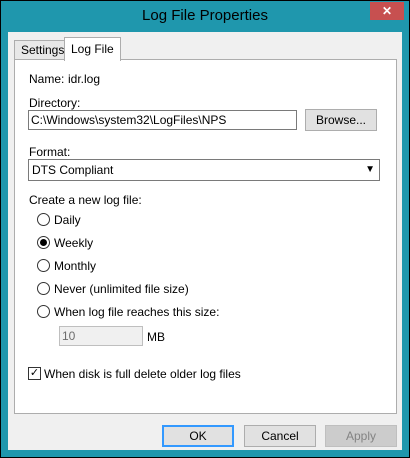  What do you see at coordinates (142, 374) in the screenshot?
I see `delete-older-label: When disk is full delete older log files` at bounding box center [142, 374].